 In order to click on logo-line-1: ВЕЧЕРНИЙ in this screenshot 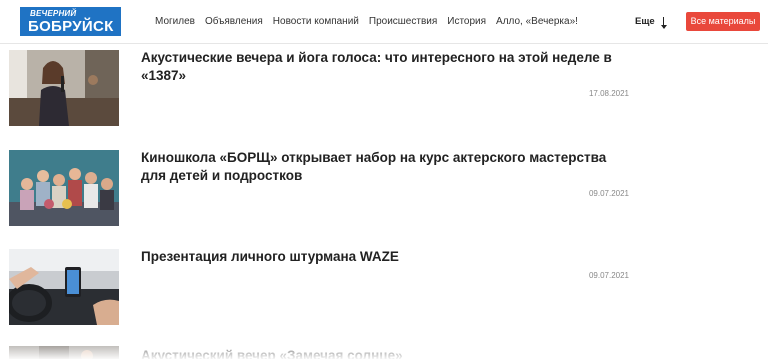, I will do `click(53, 13)`.